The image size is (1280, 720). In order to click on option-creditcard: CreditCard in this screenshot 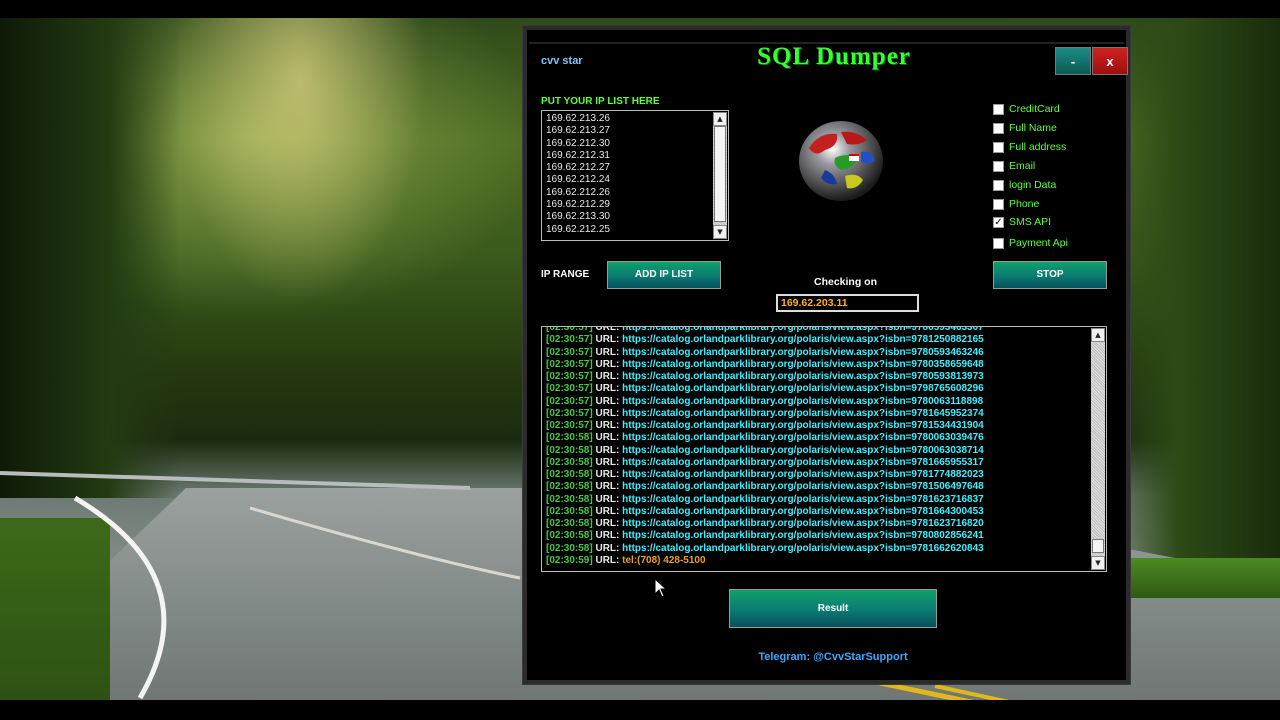, I will do `click(1026, 109)`.